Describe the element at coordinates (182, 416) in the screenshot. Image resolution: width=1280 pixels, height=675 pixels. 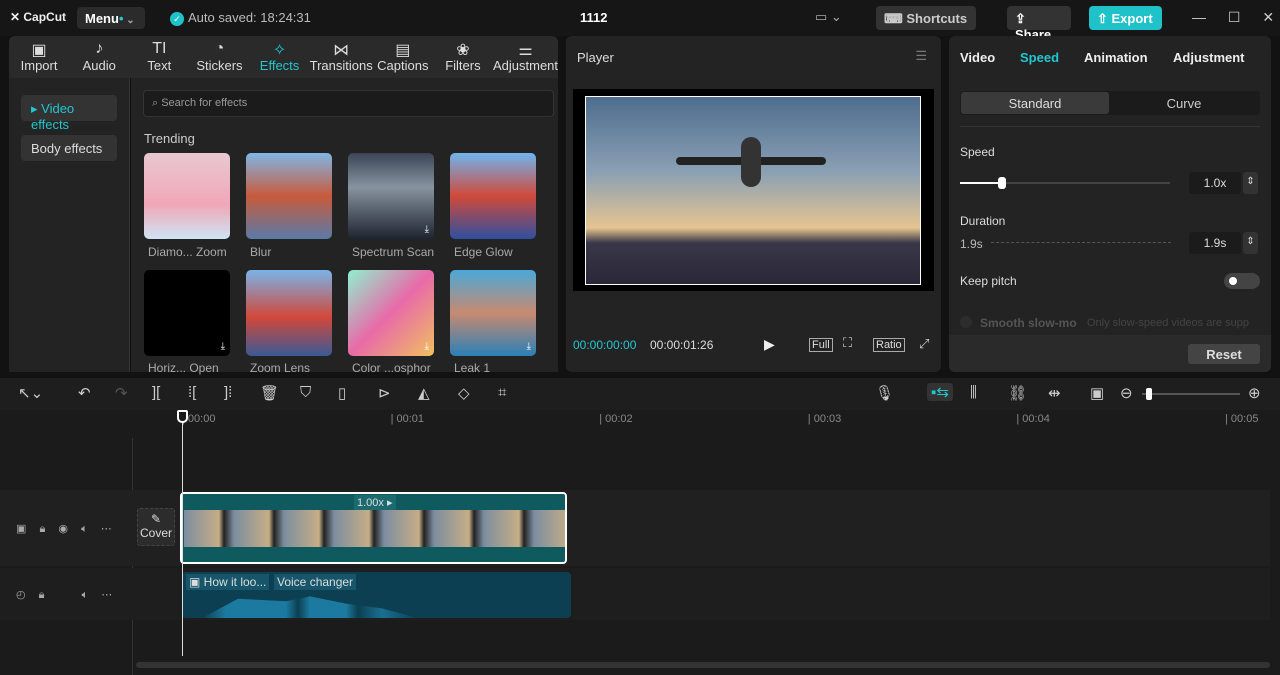
I see `playhead-handle` at that location.